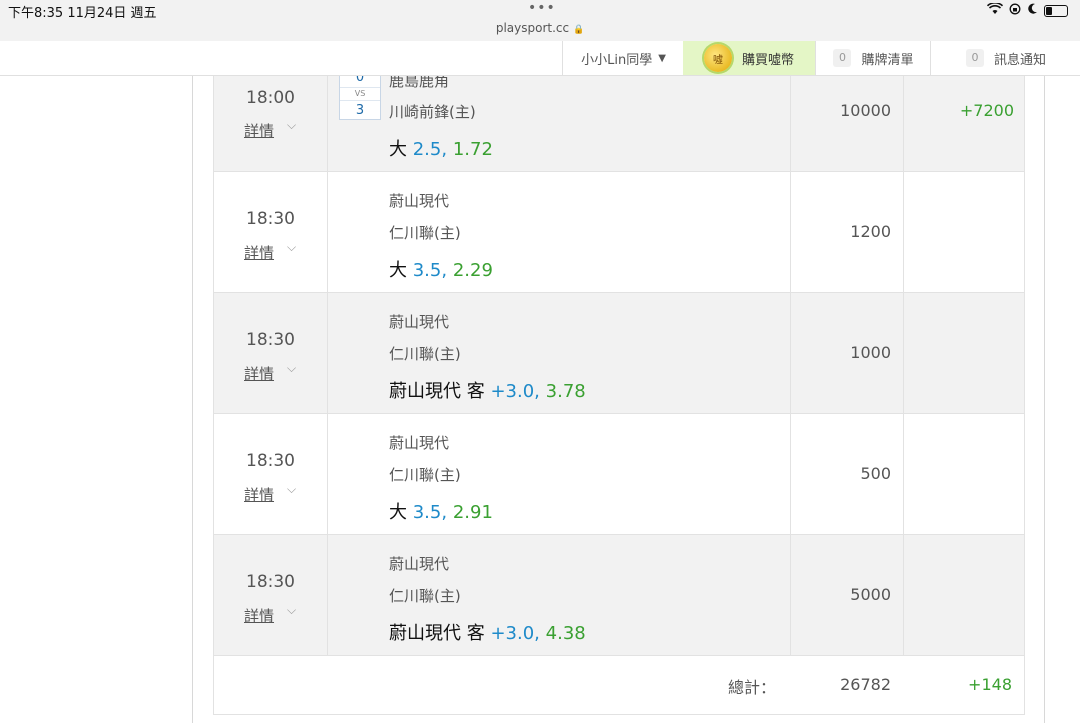  What do you see at coordinates (990, 684) in the screenshot?
I see `total-result: +148` at bounding box center [990, 684].